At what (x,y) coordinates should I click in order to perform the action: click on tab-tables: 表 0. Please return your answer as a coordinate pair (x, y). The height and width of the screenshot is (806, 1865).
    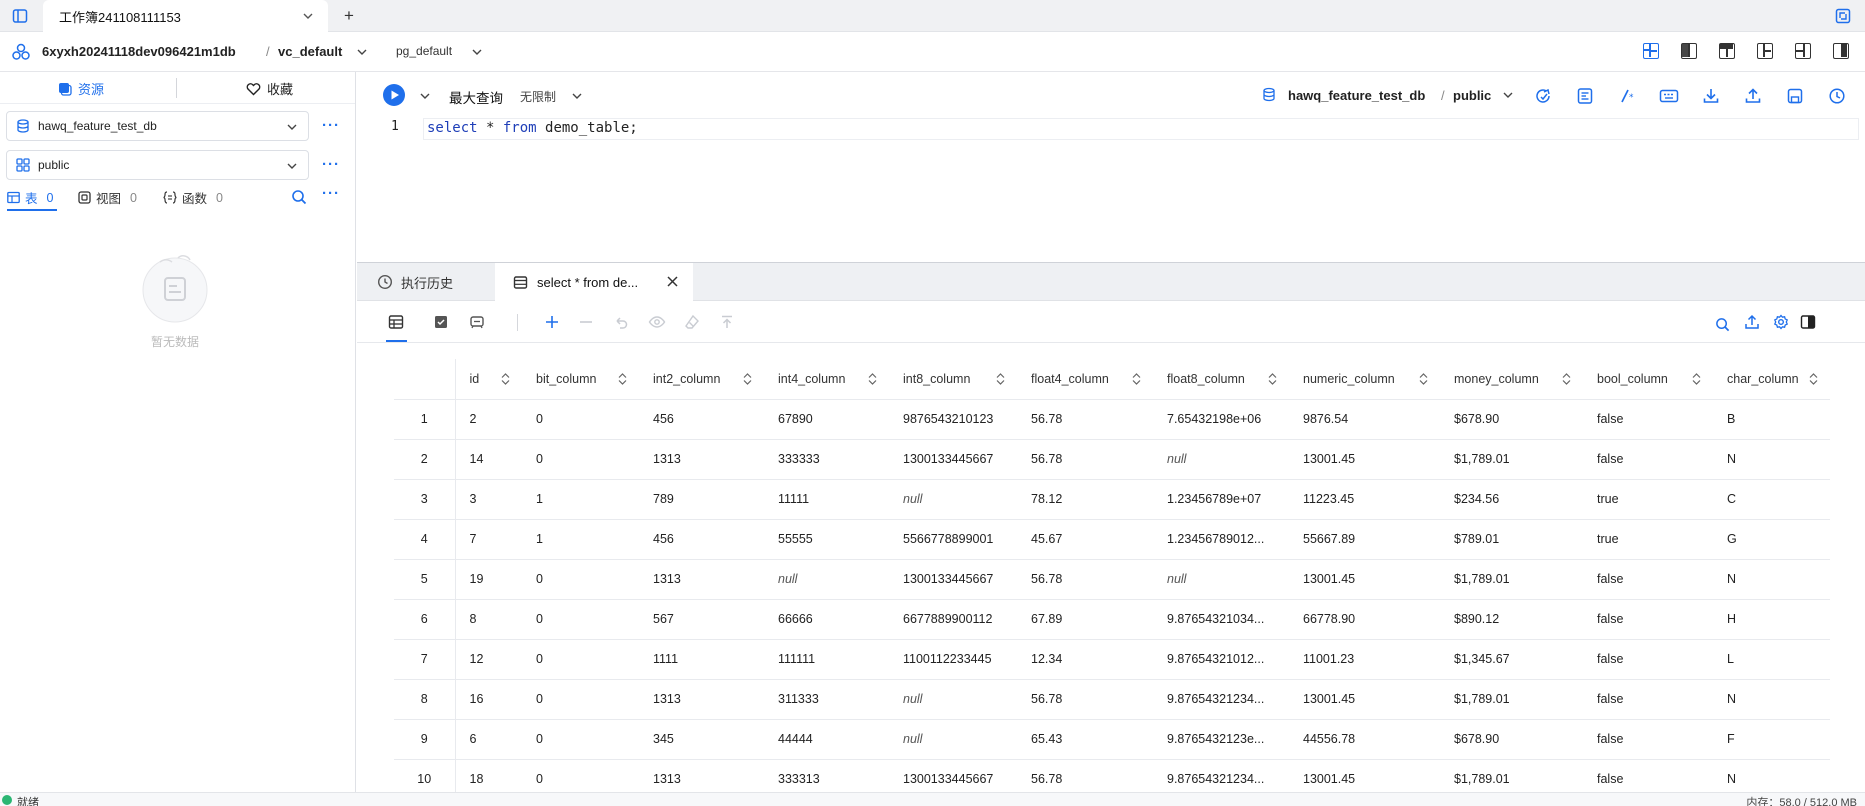
    Looking at the image, I should click on (30, 197).